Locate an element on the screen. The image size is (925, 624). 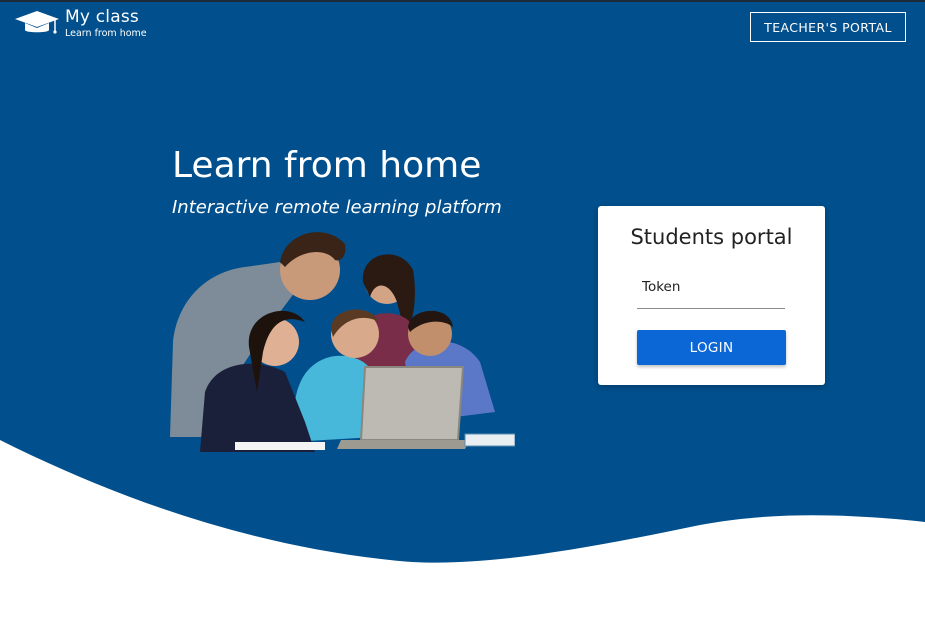
students-photo is located at coordinates (342, 342).